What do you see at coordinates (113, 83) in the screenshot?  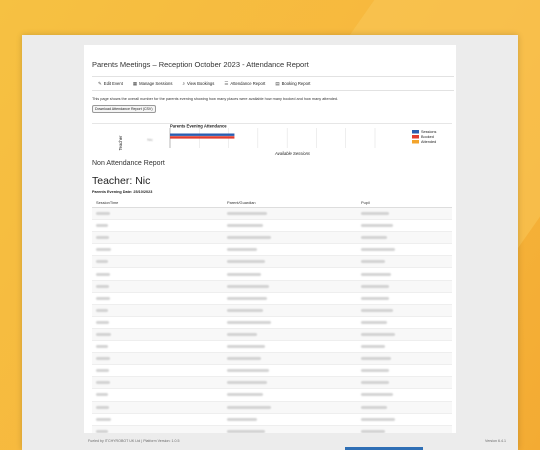 I see `edit-event-label: Edit Event` at bounding box center [113, 83].